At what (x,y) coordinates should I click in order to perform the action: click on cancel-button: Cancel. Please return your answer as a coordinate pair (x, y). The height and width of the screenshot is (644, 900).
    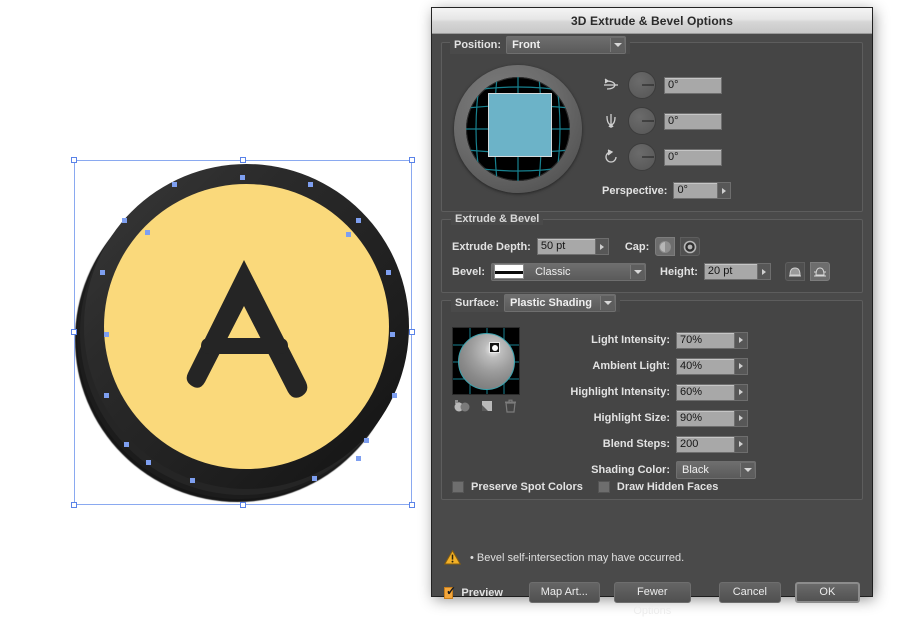
    Looking at the image, I should click on (749, 592).